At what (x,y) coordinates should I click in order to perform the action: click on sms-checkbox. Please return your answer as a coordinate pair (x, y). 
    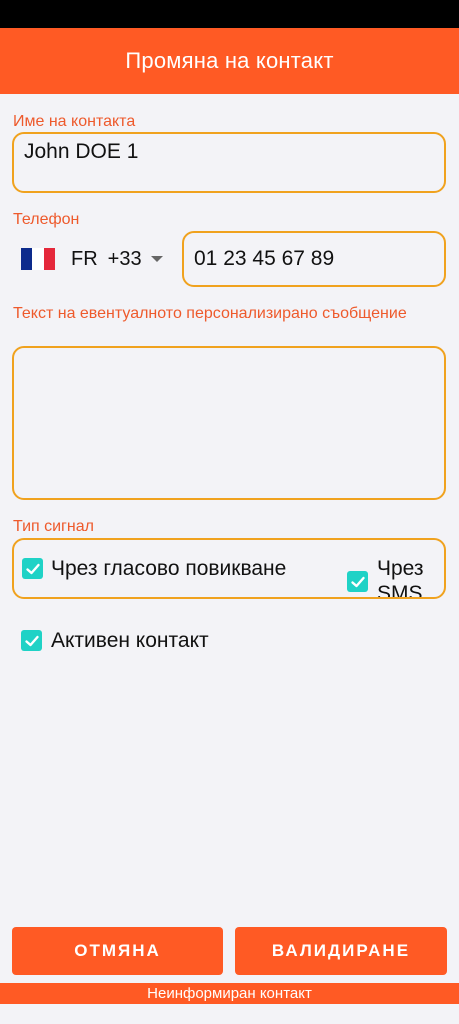
    Looking at the image, I should click on (357, 581).